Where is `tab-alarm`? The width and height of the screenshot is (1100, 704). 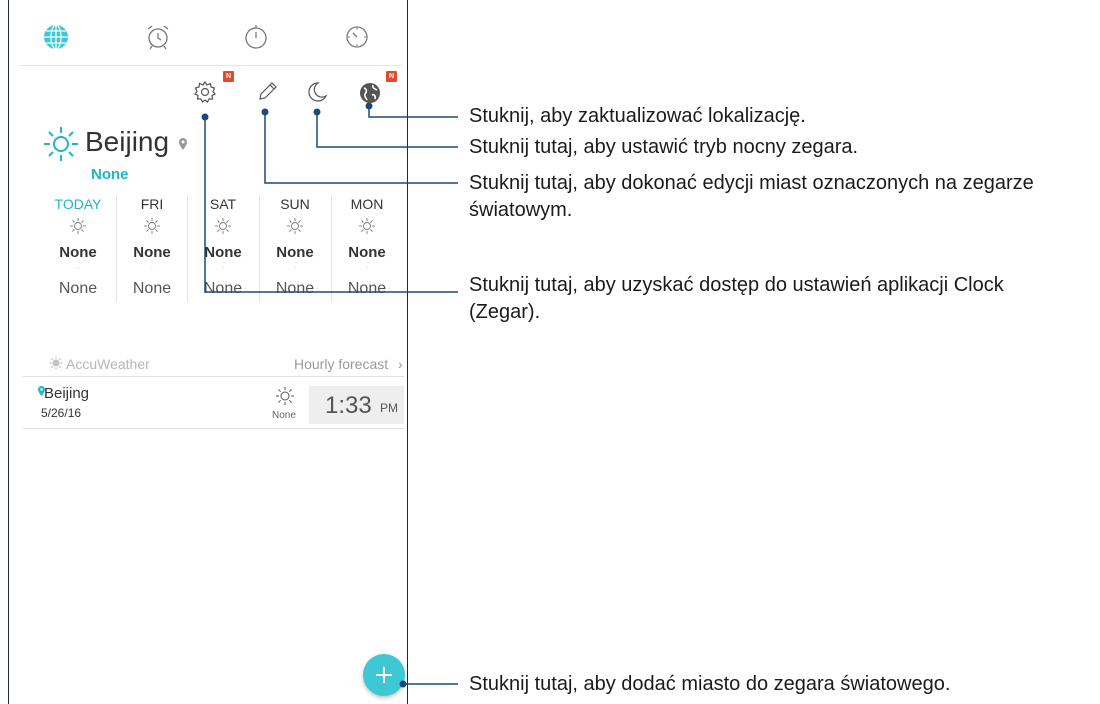 tab-alarm is located at coordinates (158, 37).